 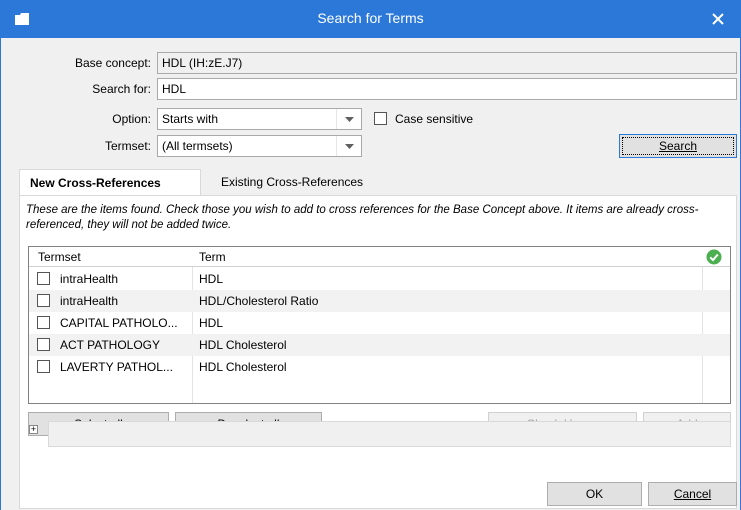 I want to click on details-strip, so click(x=389, y=434).